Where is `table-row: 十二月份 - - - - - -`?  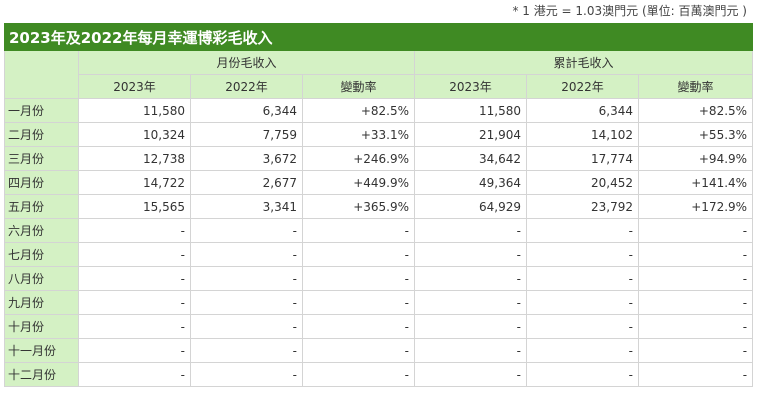 table-row: 十二月份 - - - - - - is located at coordinates (379, 374).